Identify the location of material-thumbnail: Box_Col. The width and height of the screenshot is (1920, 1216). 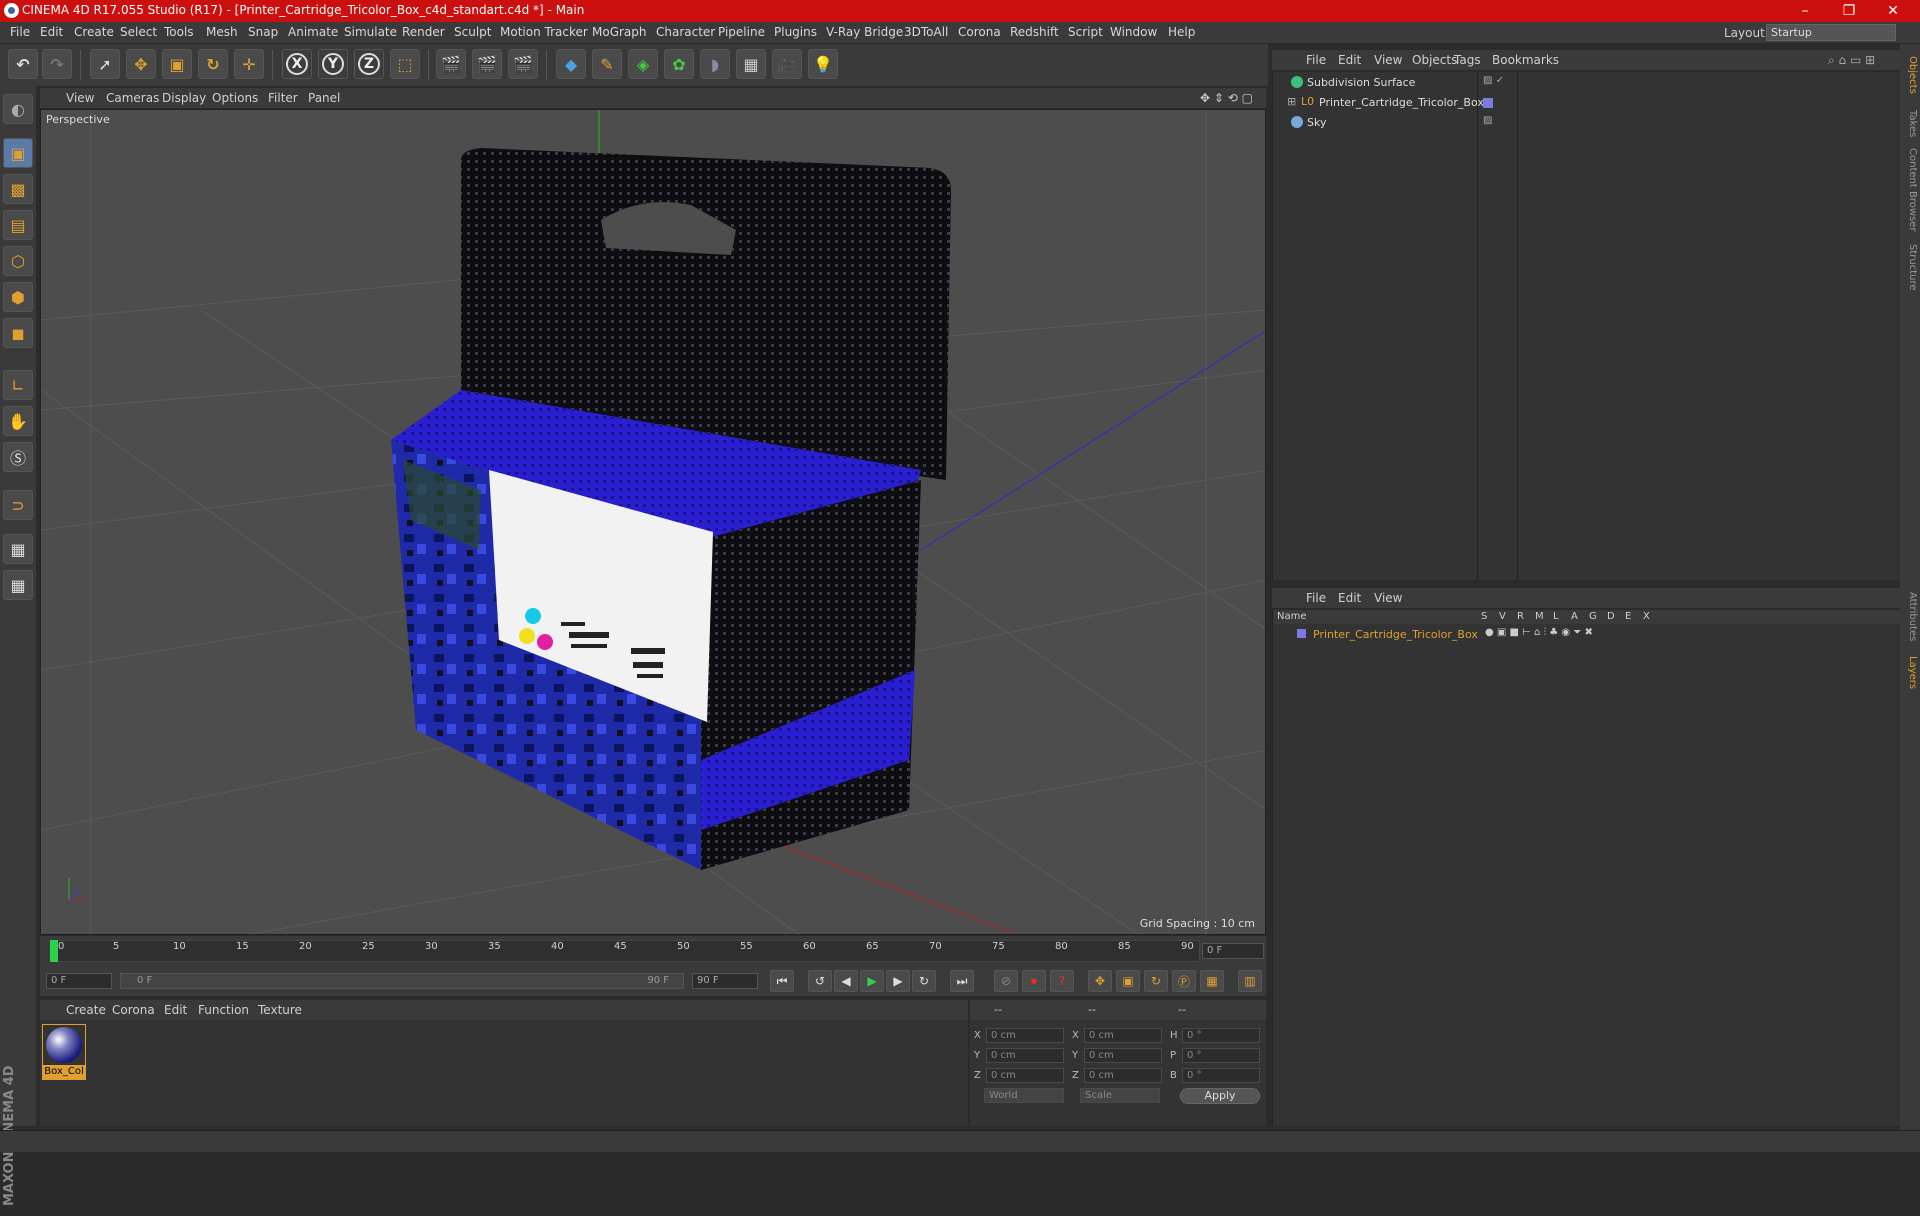
(64, 1052).